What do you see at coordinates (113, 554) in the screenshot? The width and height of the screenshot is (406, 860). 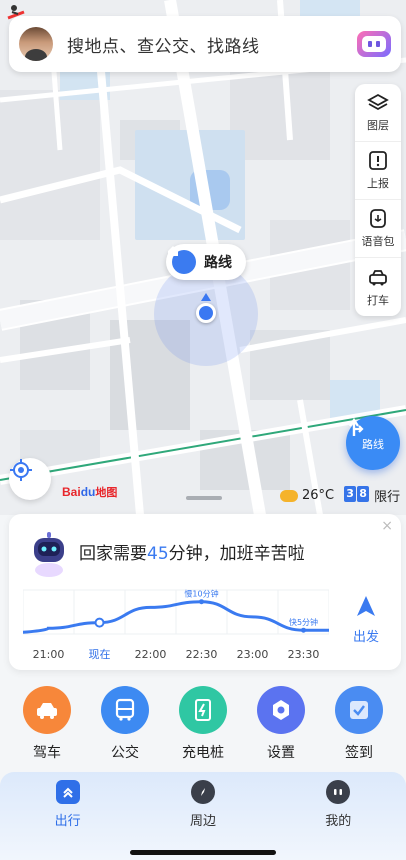 I see `commute-message-prefix: 回家需要` at bounding box center [113, 554].